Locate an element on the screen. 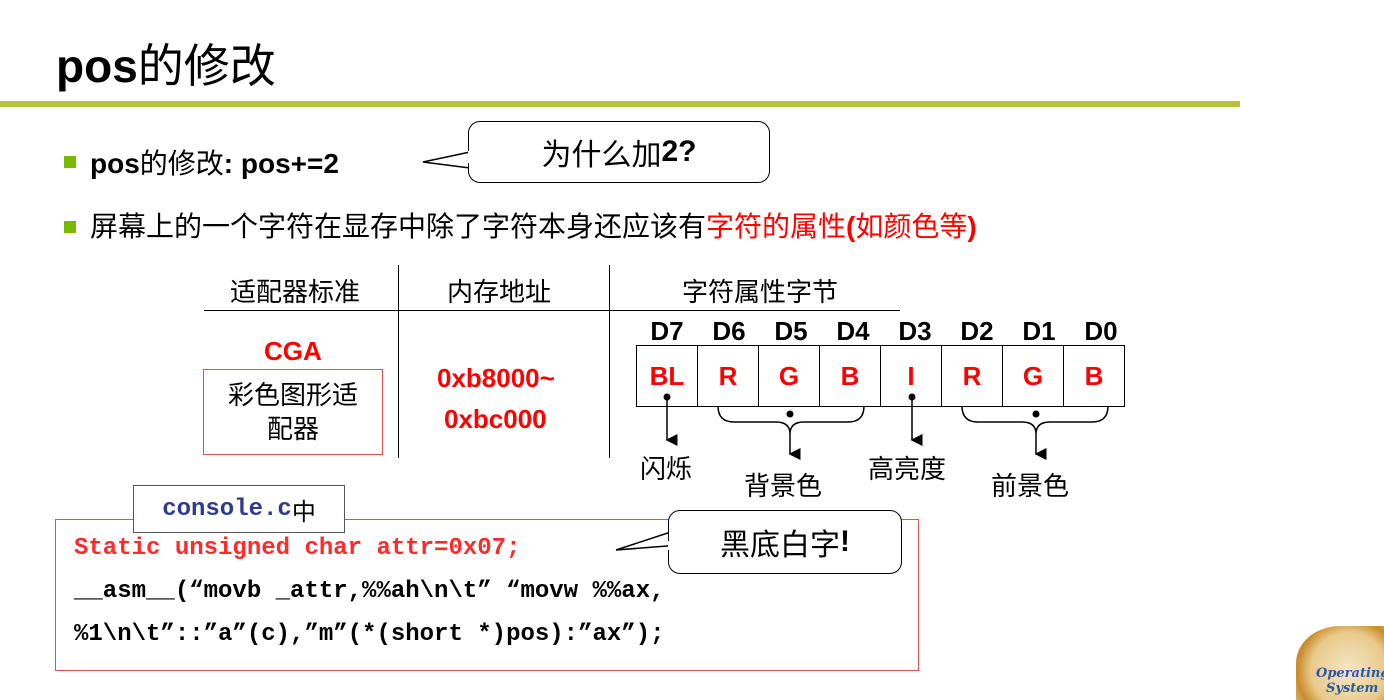  adapter-name: CGA is located at coordinates (293, 351).